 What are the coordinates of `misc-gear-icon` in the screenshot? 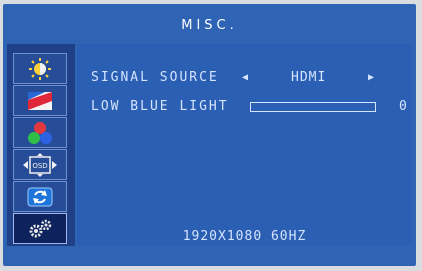 It's located at (40, 228).